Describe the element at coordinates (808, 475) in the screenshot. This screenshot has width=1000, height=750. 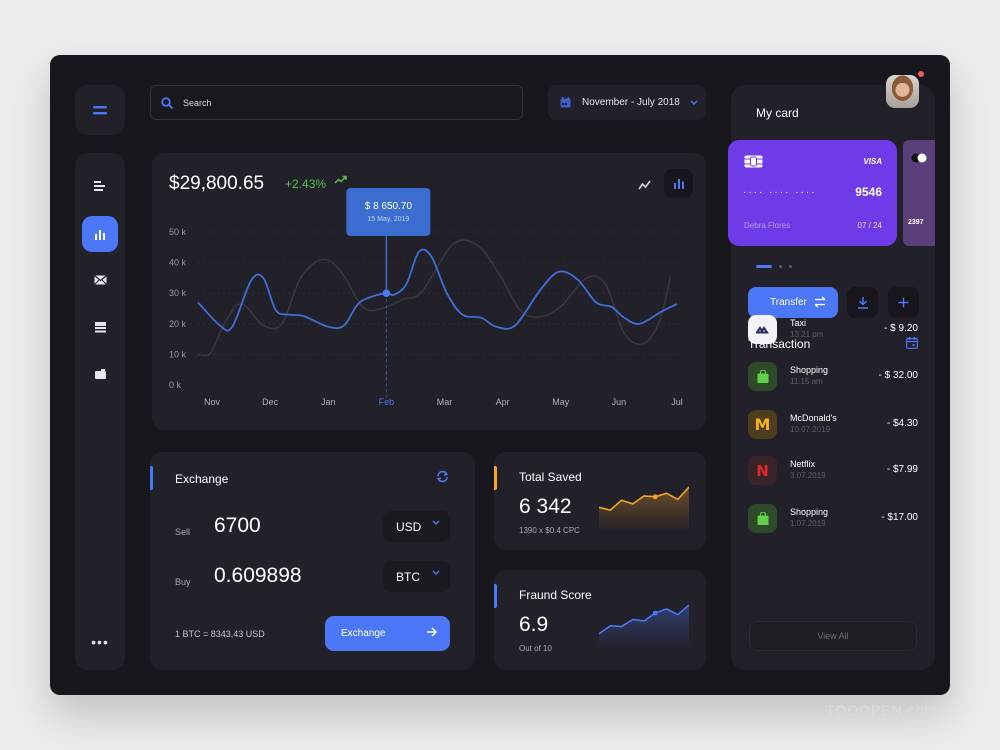
I see `transaction-time: 3.07.2019` at that location.